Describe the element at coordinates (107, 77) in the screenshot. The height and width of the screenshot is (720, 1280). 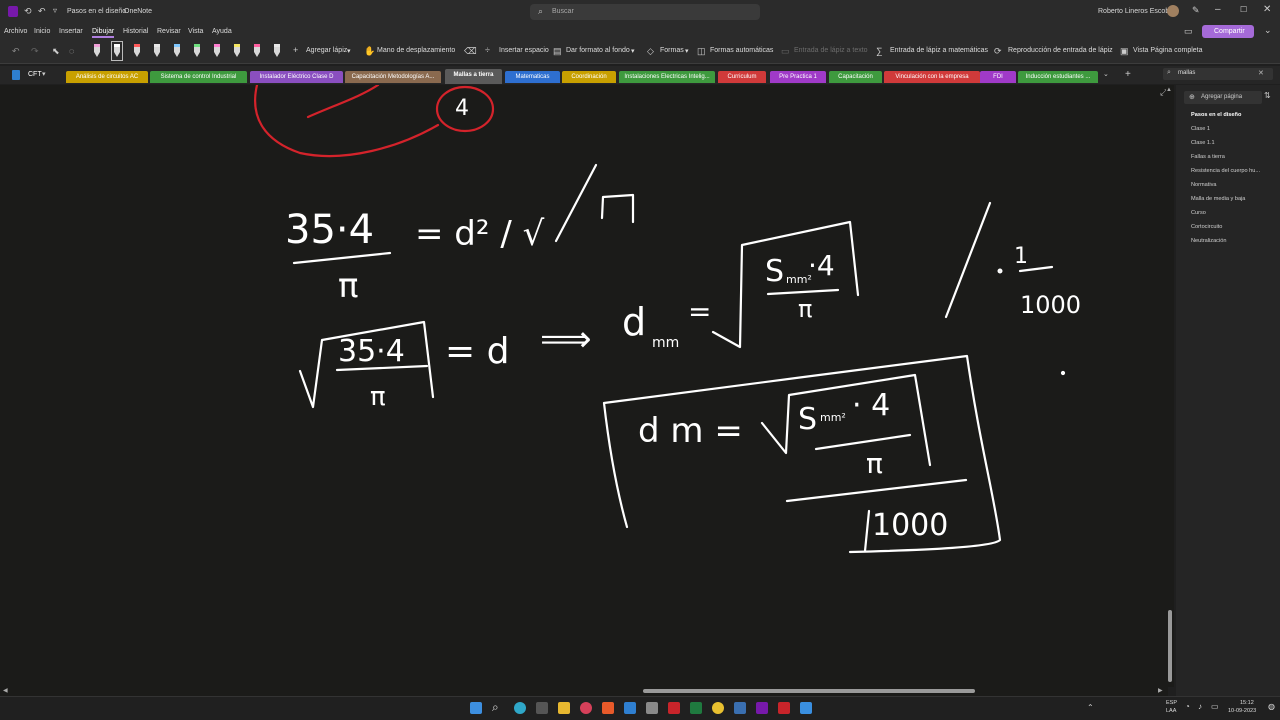
I see `section-tab-0: Análisis de circuitos AC` at that location.